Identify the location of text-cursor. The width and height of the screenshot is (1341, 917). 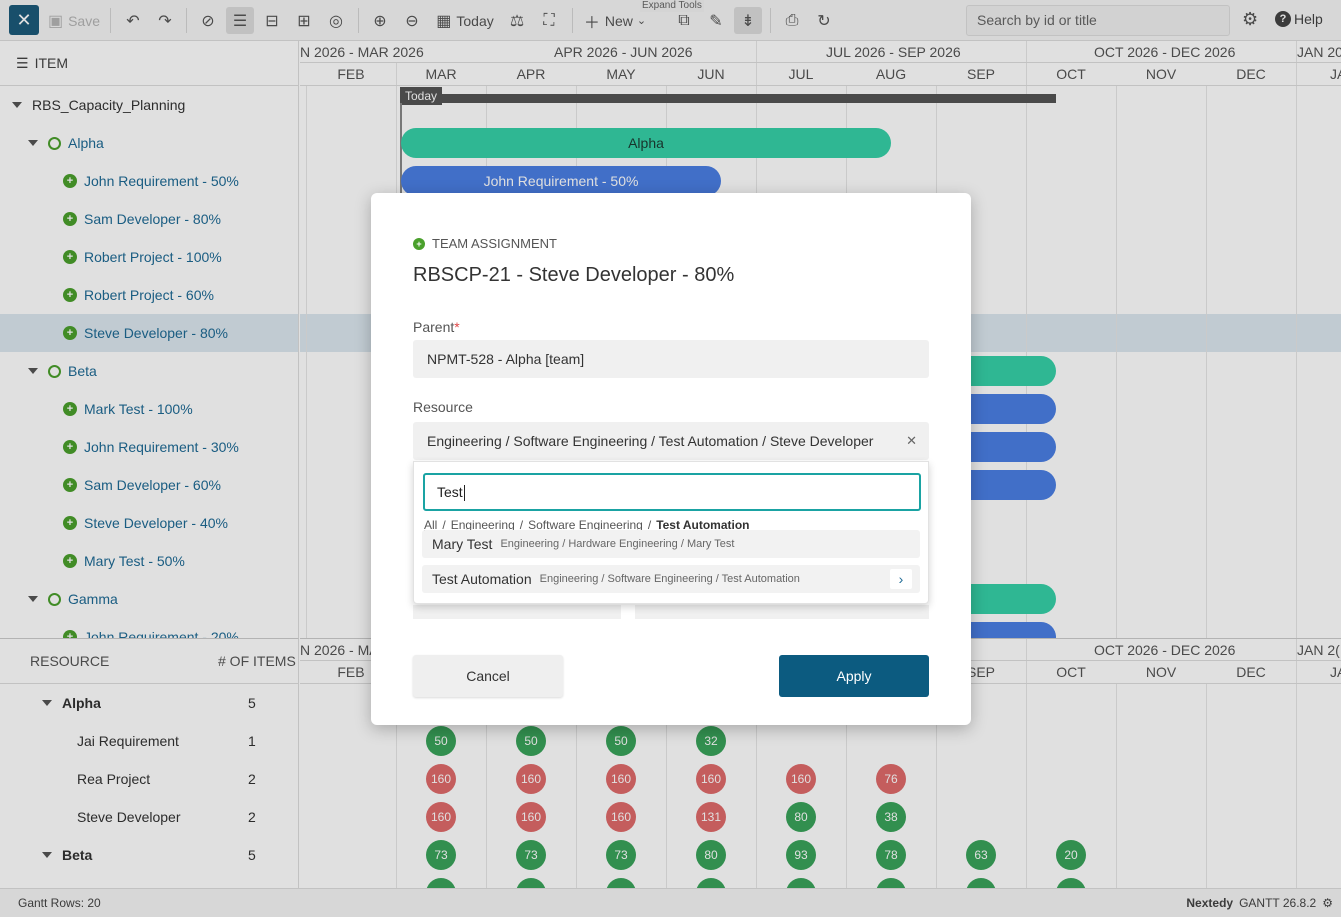
(464, 493).